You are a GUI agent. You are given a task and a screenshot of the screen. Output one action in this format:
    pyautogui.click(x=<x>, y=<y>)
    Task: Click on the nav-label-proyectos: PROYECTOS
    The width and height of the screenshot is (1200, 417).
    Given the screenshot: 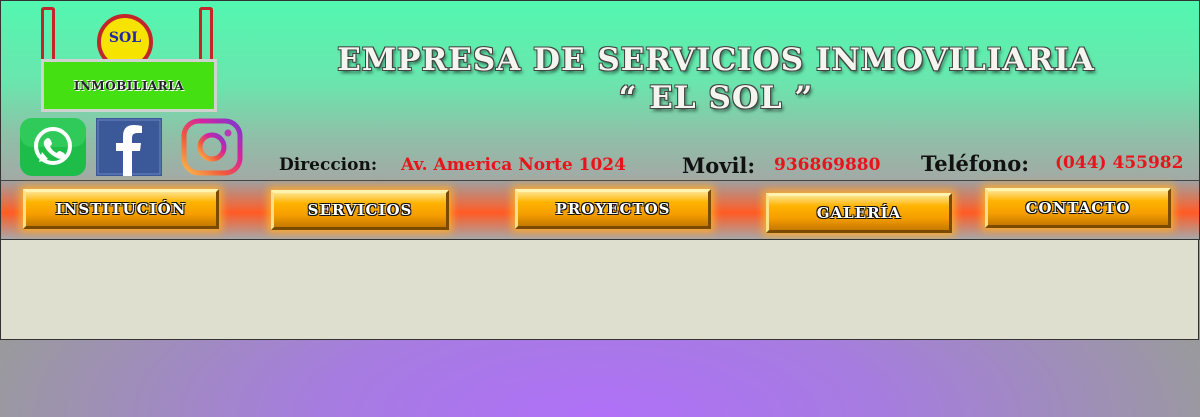 What is the action you would take?
    pyautogui.click(x=613, y=209)
    